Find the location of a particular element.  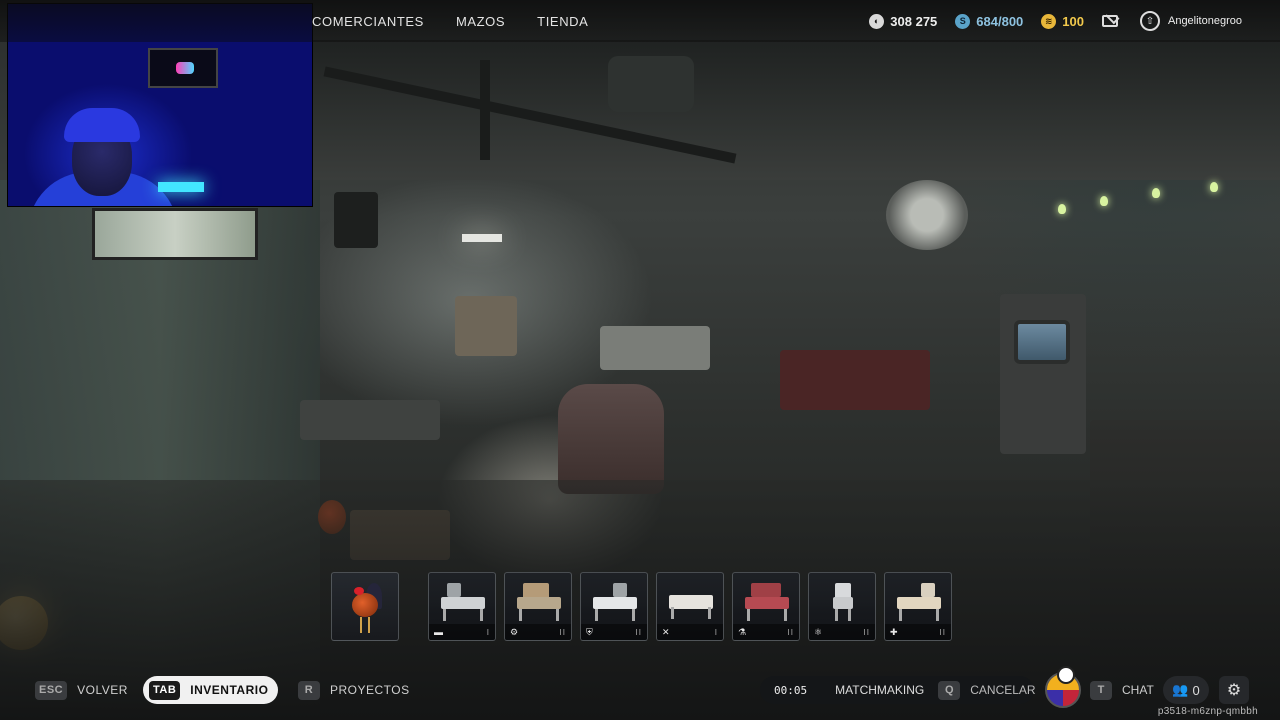

t-key-hint: T is located at coordinates (1101, 690).